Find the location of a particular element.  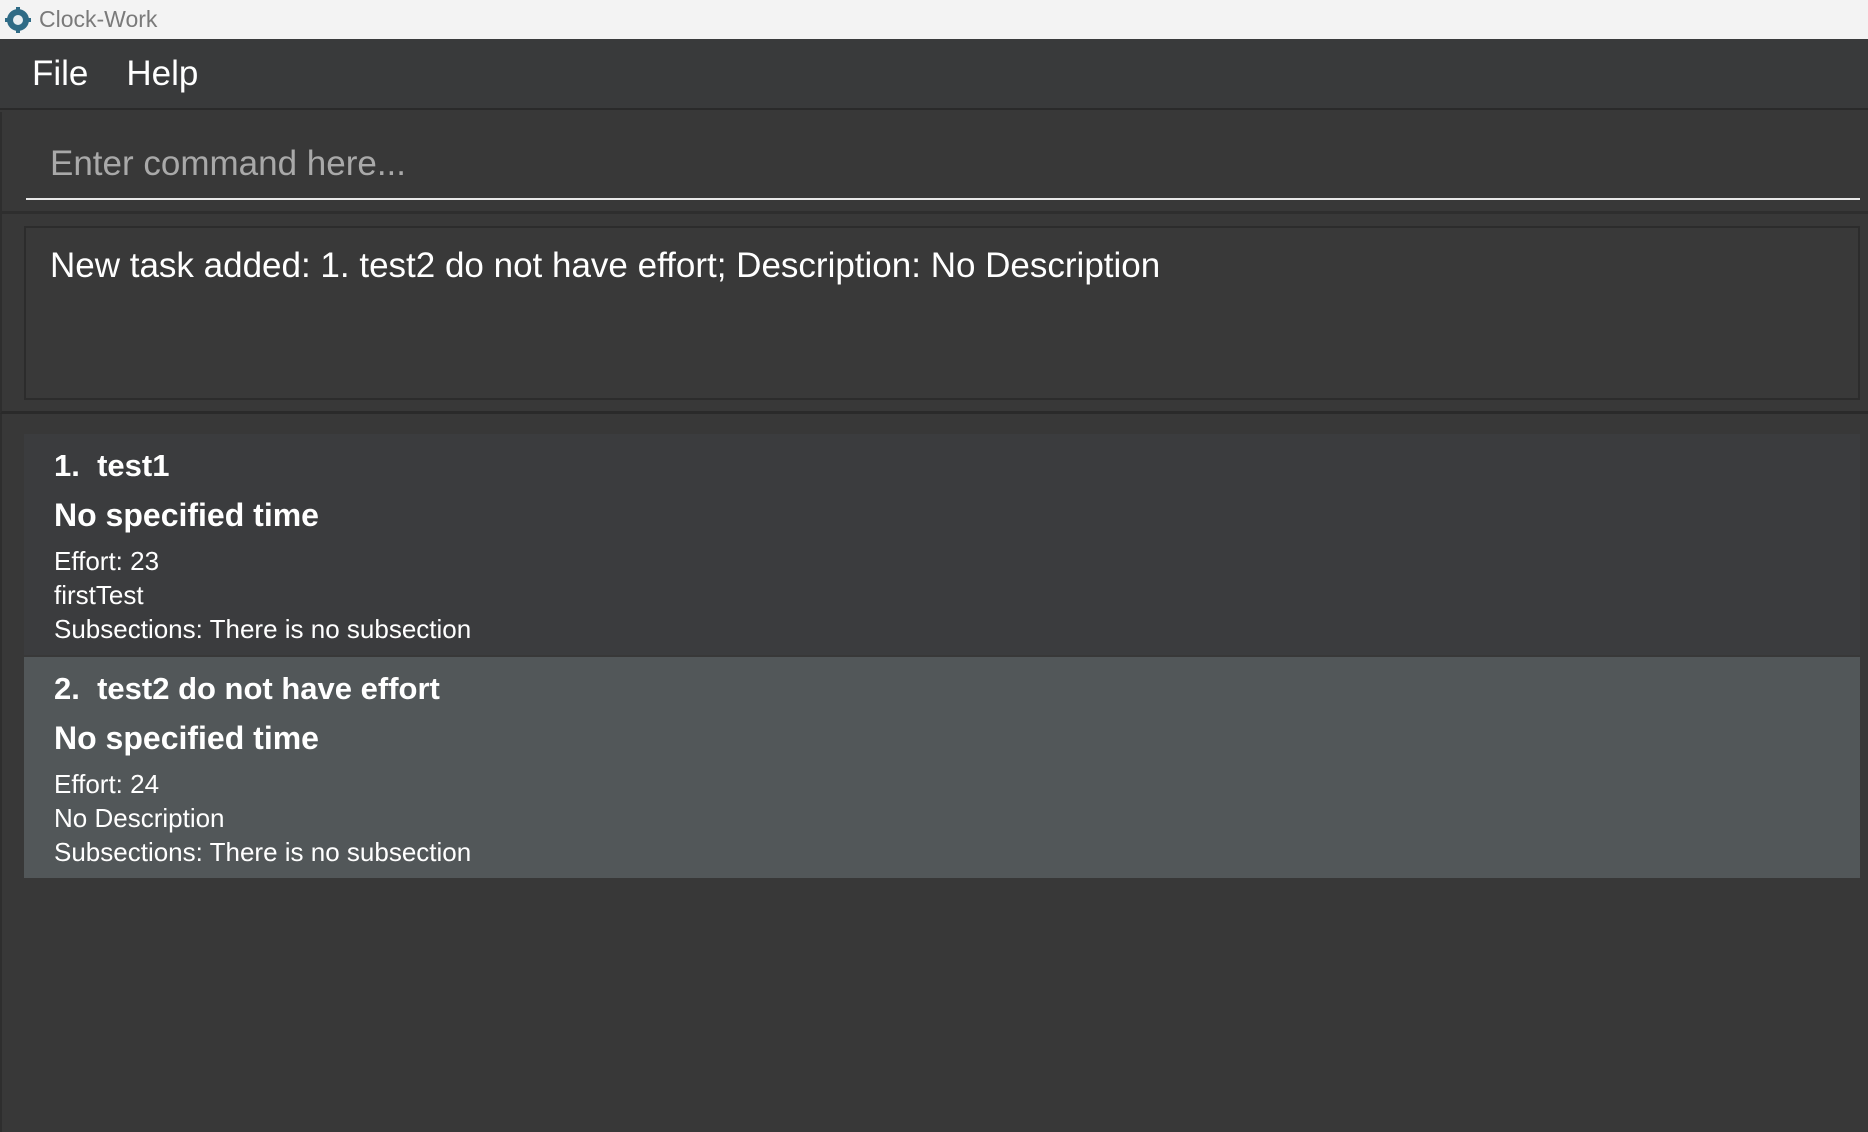

window-title: Clock-Work is located at coordinates (98, 19).